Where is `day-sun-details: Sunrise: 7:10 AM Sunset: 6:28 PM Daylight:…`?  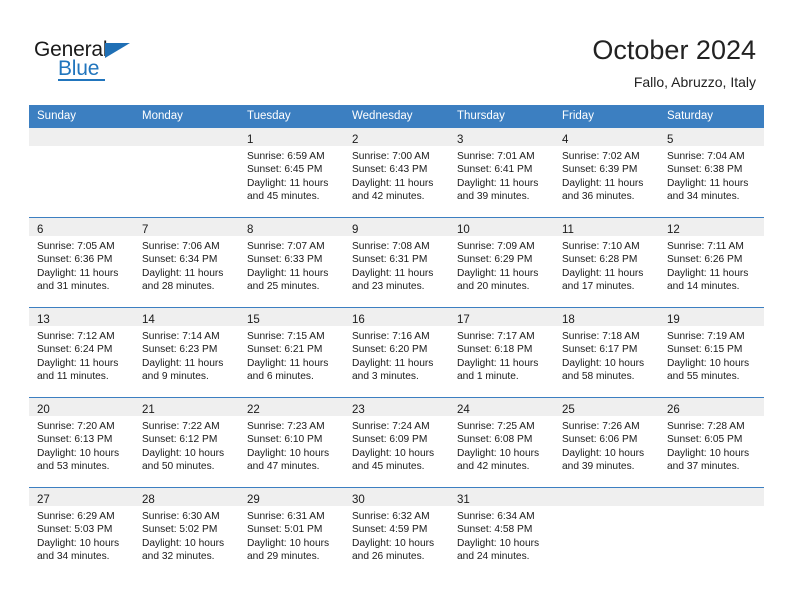 day-sun-details: Sunrise: 7:10 AM Sunset: 6:28 PM Daylight:… is located at coordinates (606, 265).